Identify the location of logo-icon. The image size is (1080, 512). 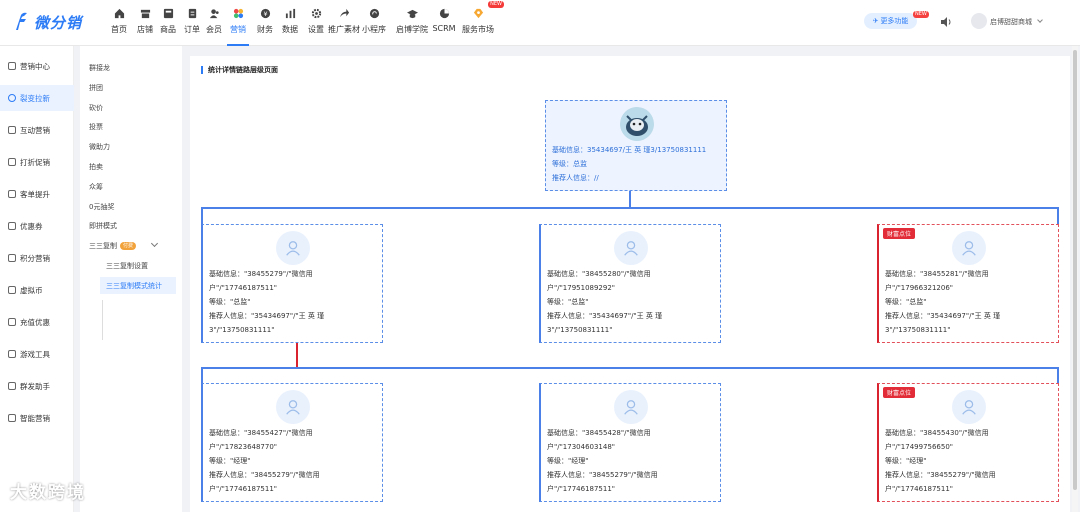
(21, 21).